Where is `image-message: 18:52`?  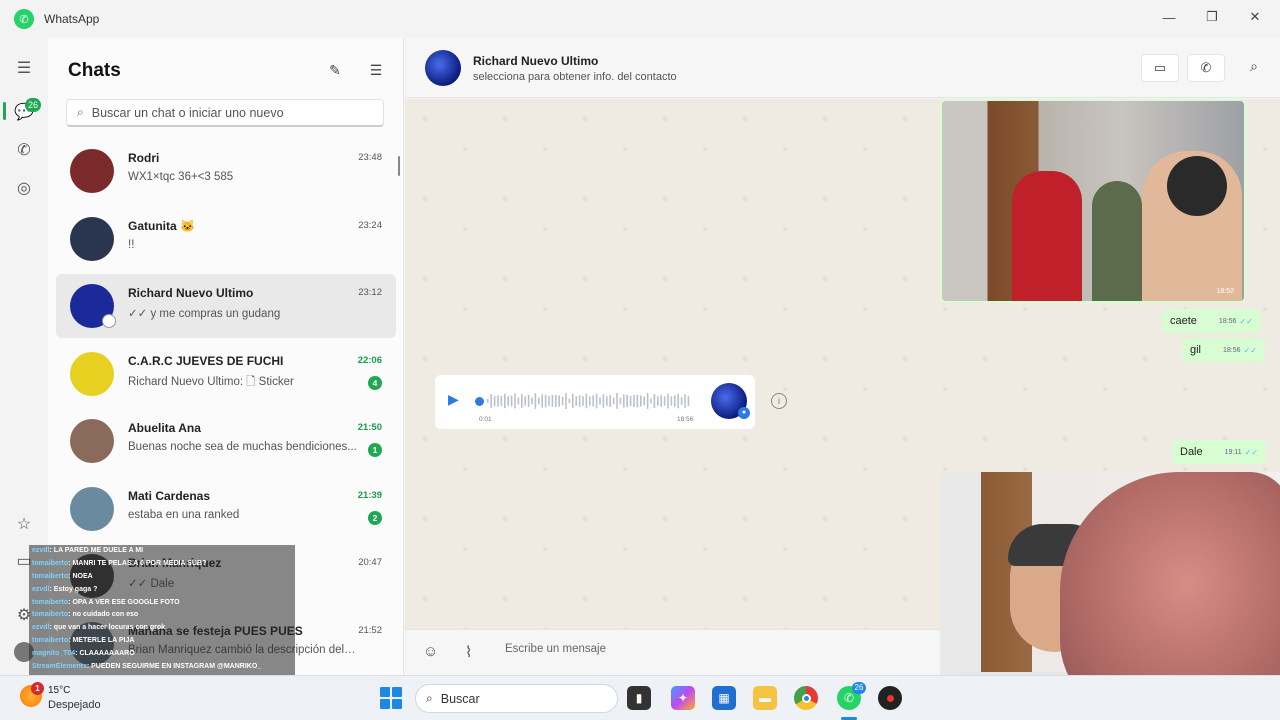 image-message: 18:52 is located at coordinates (1093, 201).